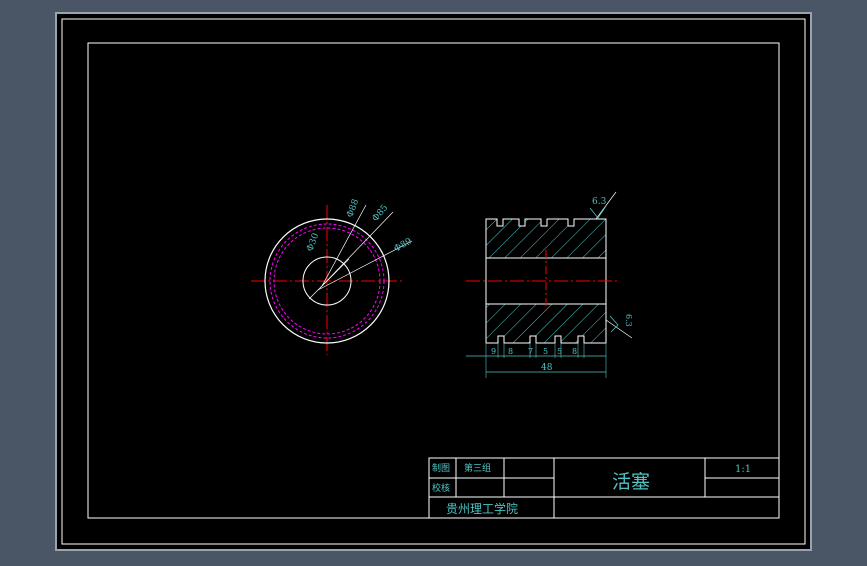 The height and width of the screenshot is (566, 867). I want to click on groove-dim-4: 5, so click(545, 351).